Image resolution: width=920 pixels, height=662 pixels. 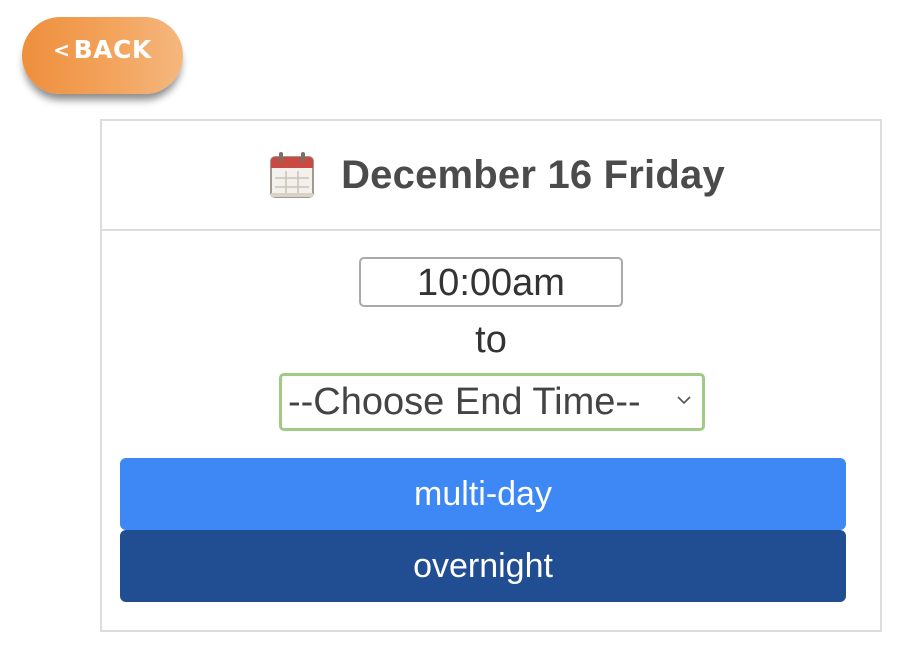 I want to click on back-button: < BACK, so click(x=102, y=55).